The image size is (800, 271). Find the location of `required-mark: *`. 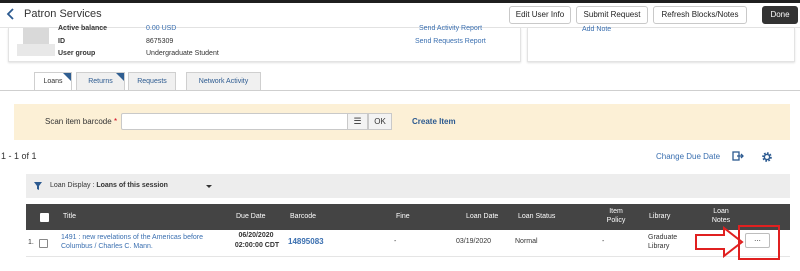

required-mark: * is located at coordinates (115, 121).